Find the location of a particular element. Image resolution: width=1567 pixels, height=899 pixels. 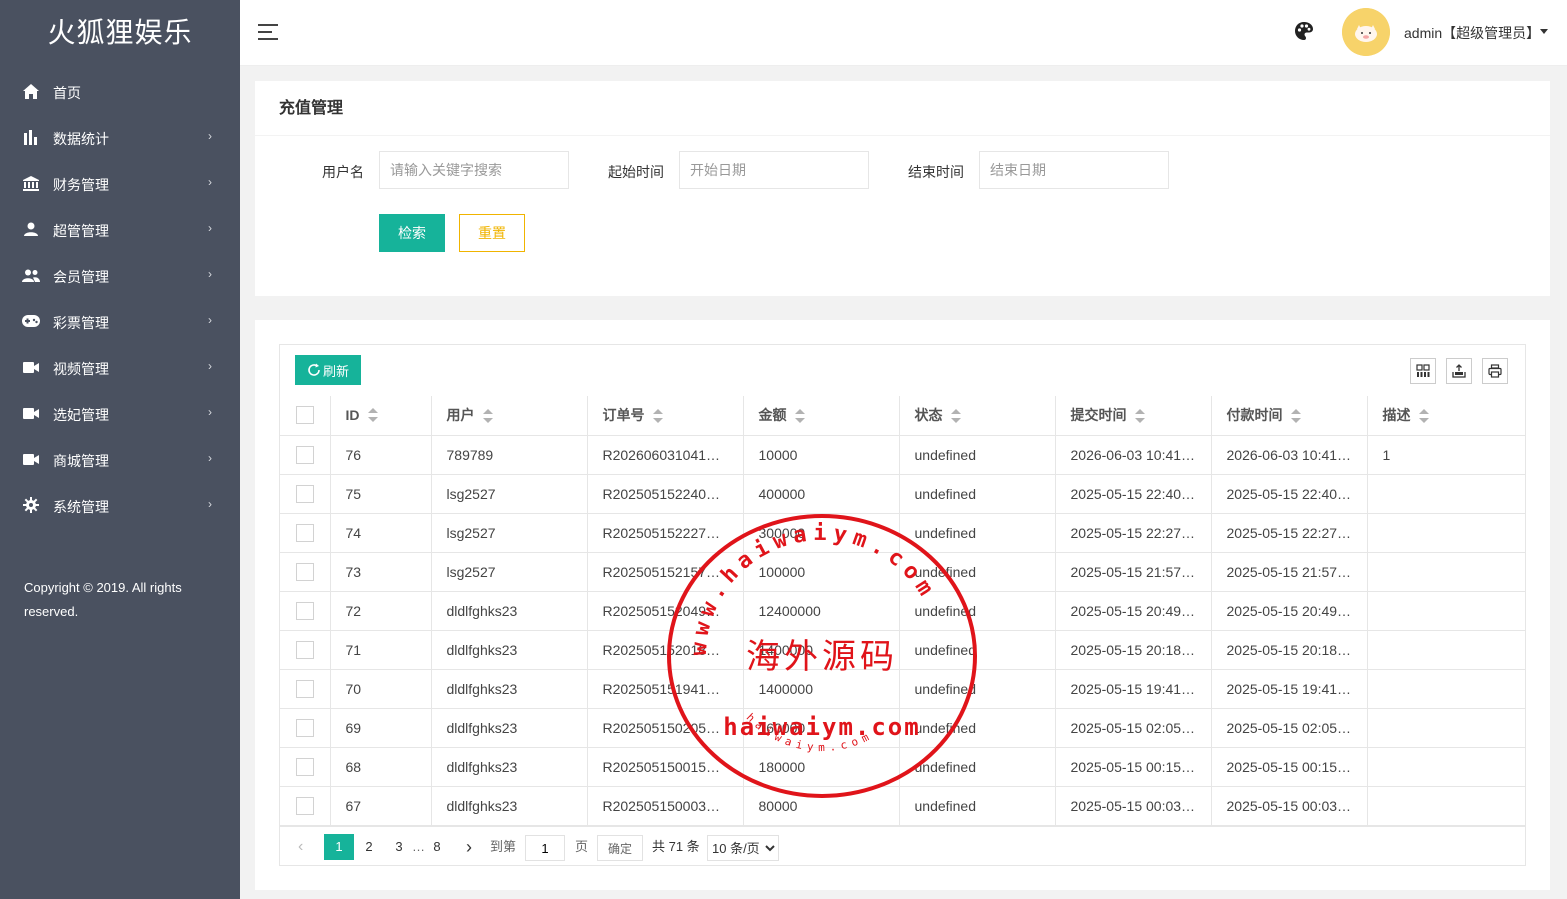

next-page-icon: › is located at coordinates (469, 847).